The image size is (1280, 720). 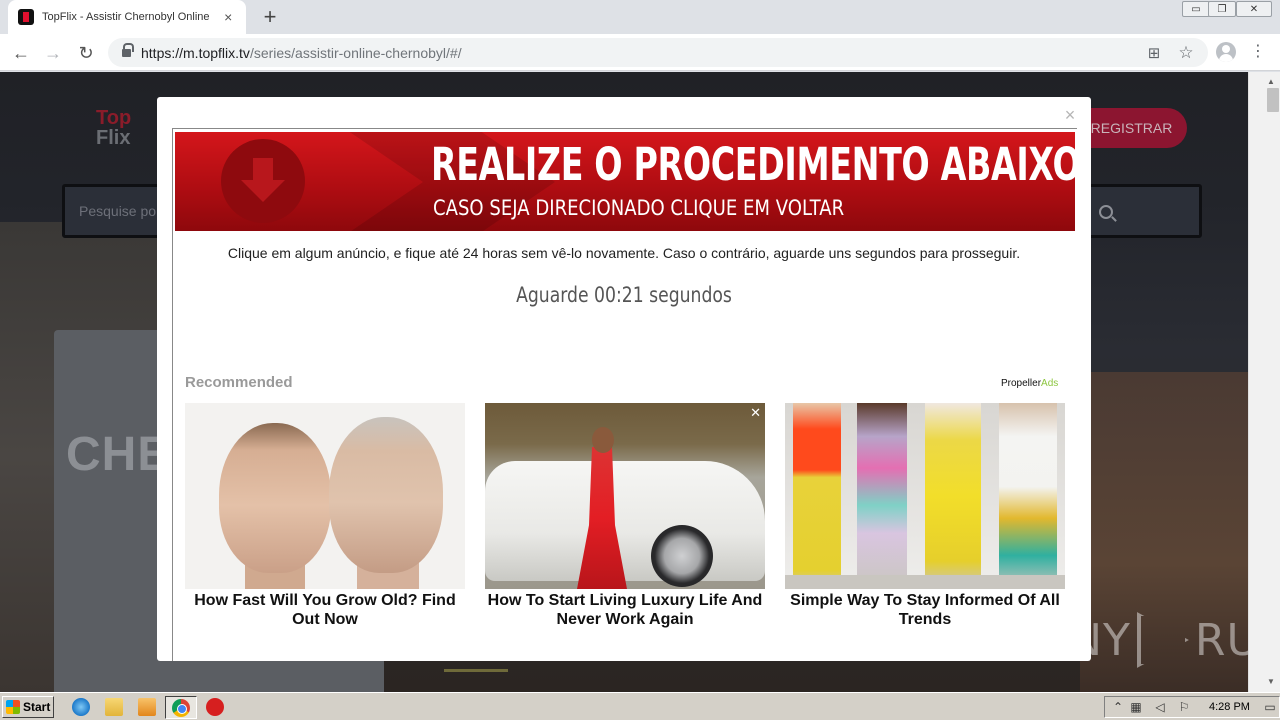 I want to click on tray-expand-icon: ⌃, so click(x=1118, y=707).